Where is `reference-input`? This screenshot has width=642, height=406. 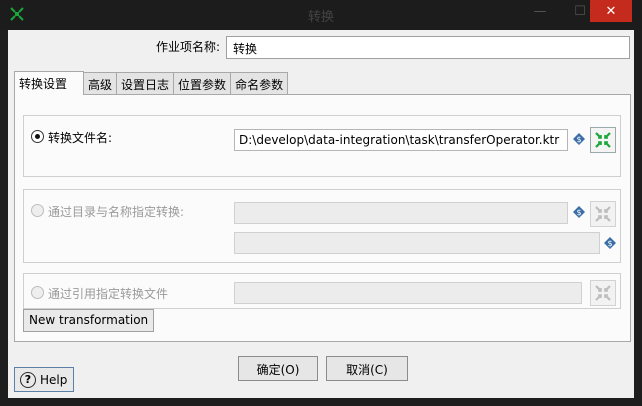 reference-input is located at coordinates (408, 293).